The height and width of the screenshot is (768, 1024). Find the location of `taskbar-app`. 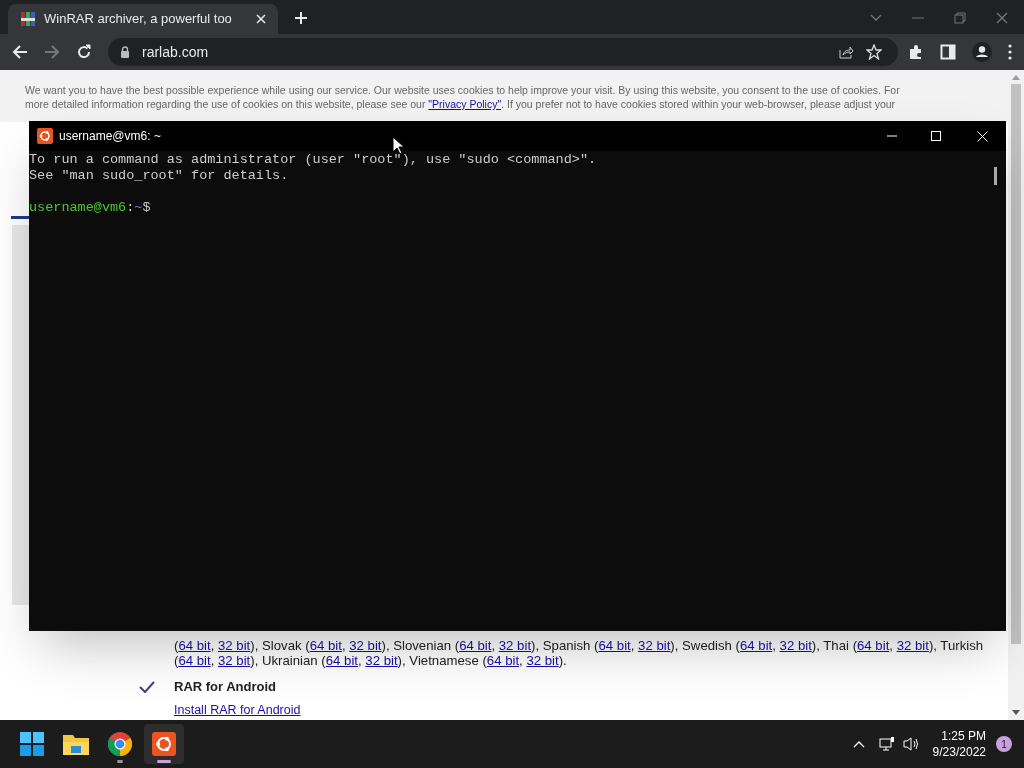

taskbar-app is located at coordinates (164, 744).